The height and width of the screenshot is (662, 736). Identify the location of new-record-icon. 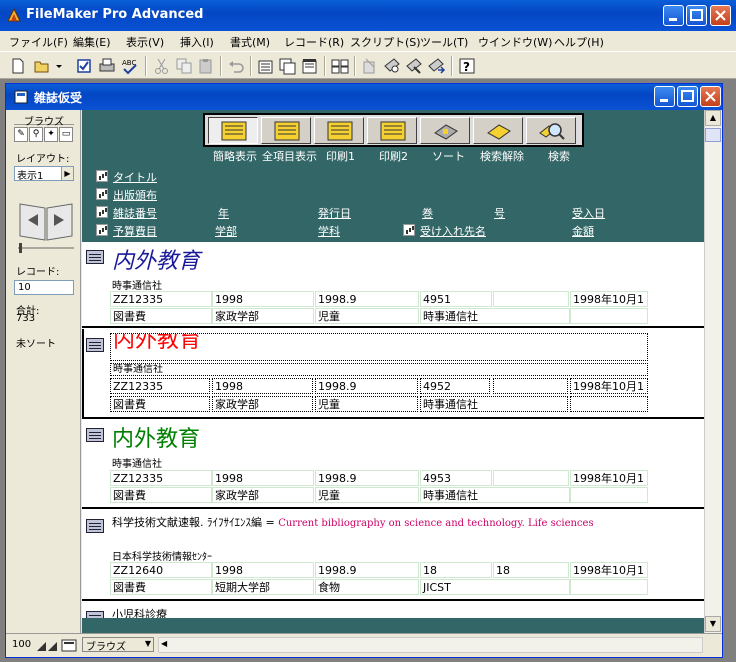
(266, 66).